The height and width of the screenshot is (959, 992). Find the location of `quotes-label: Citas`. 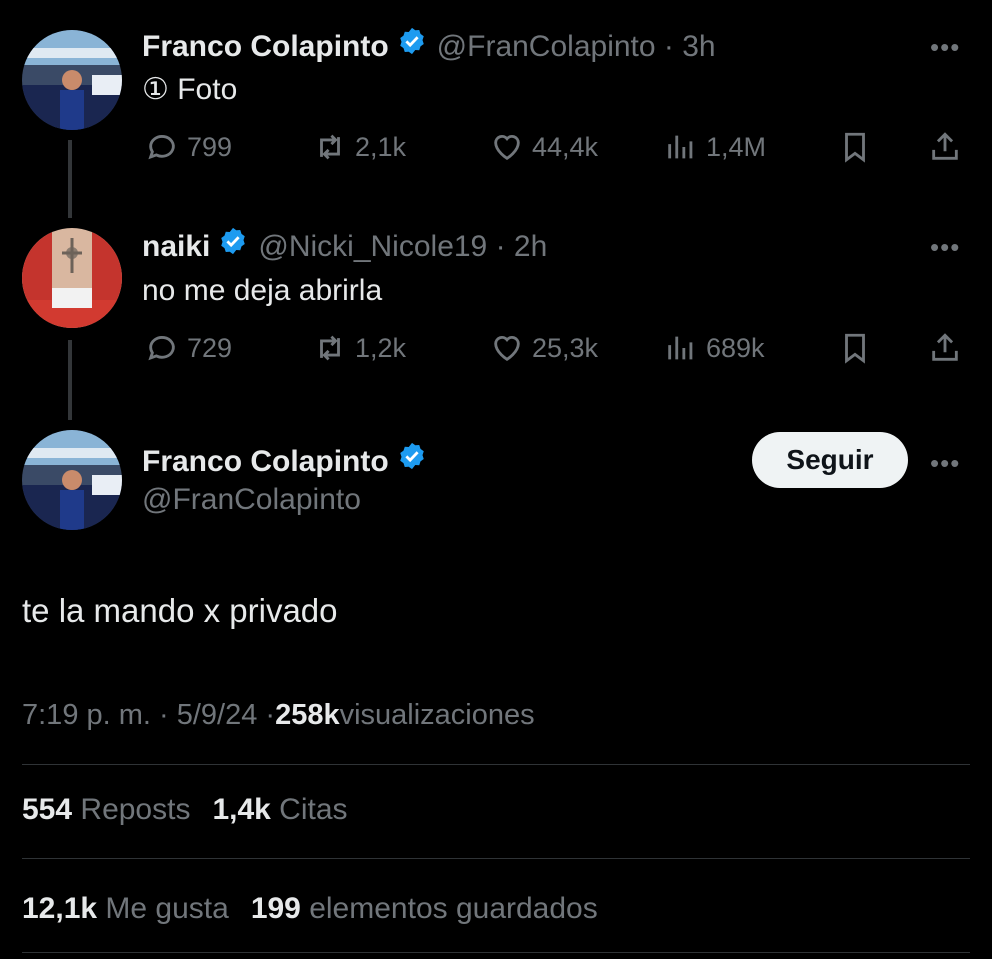

quotes-label: Citas is located at coordinates (309, 809).